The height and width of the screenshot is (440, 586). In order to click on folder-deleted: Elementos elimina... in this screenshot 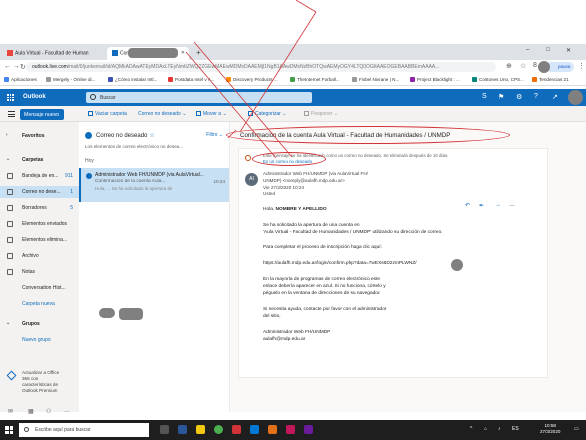, I will do `click(39, 240)`.